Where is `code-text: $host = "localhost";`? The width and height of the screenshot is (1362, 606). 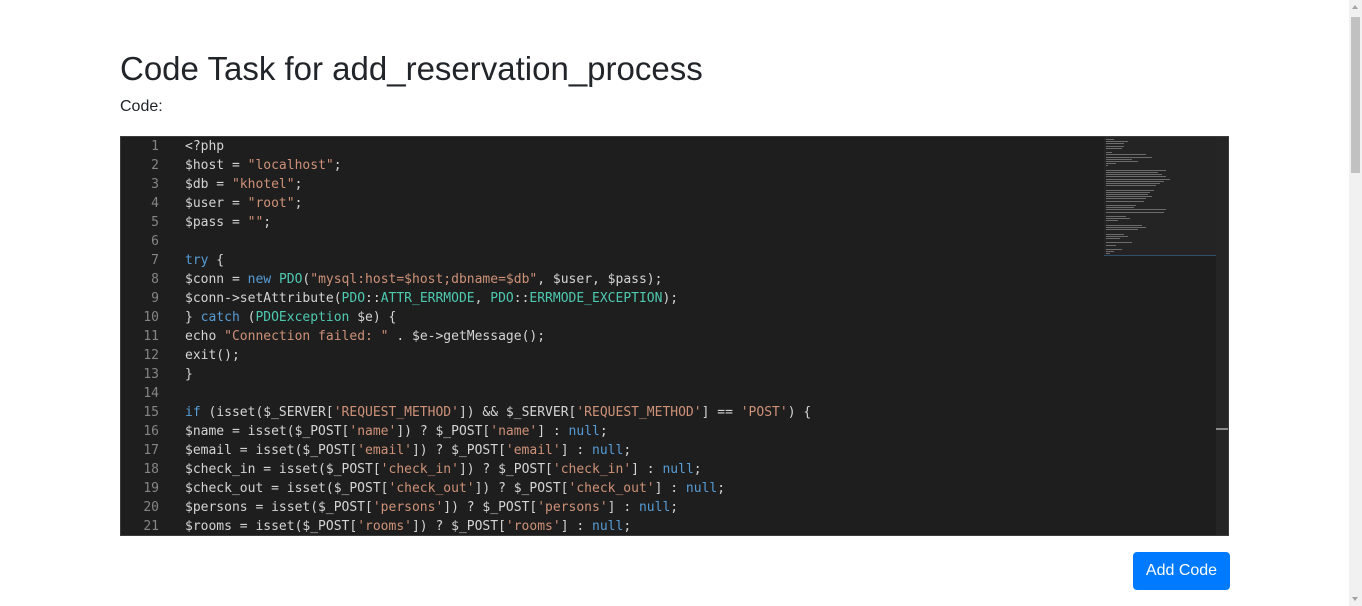 code-text: $host = "localhost"; is located at coordinates (688, 165).